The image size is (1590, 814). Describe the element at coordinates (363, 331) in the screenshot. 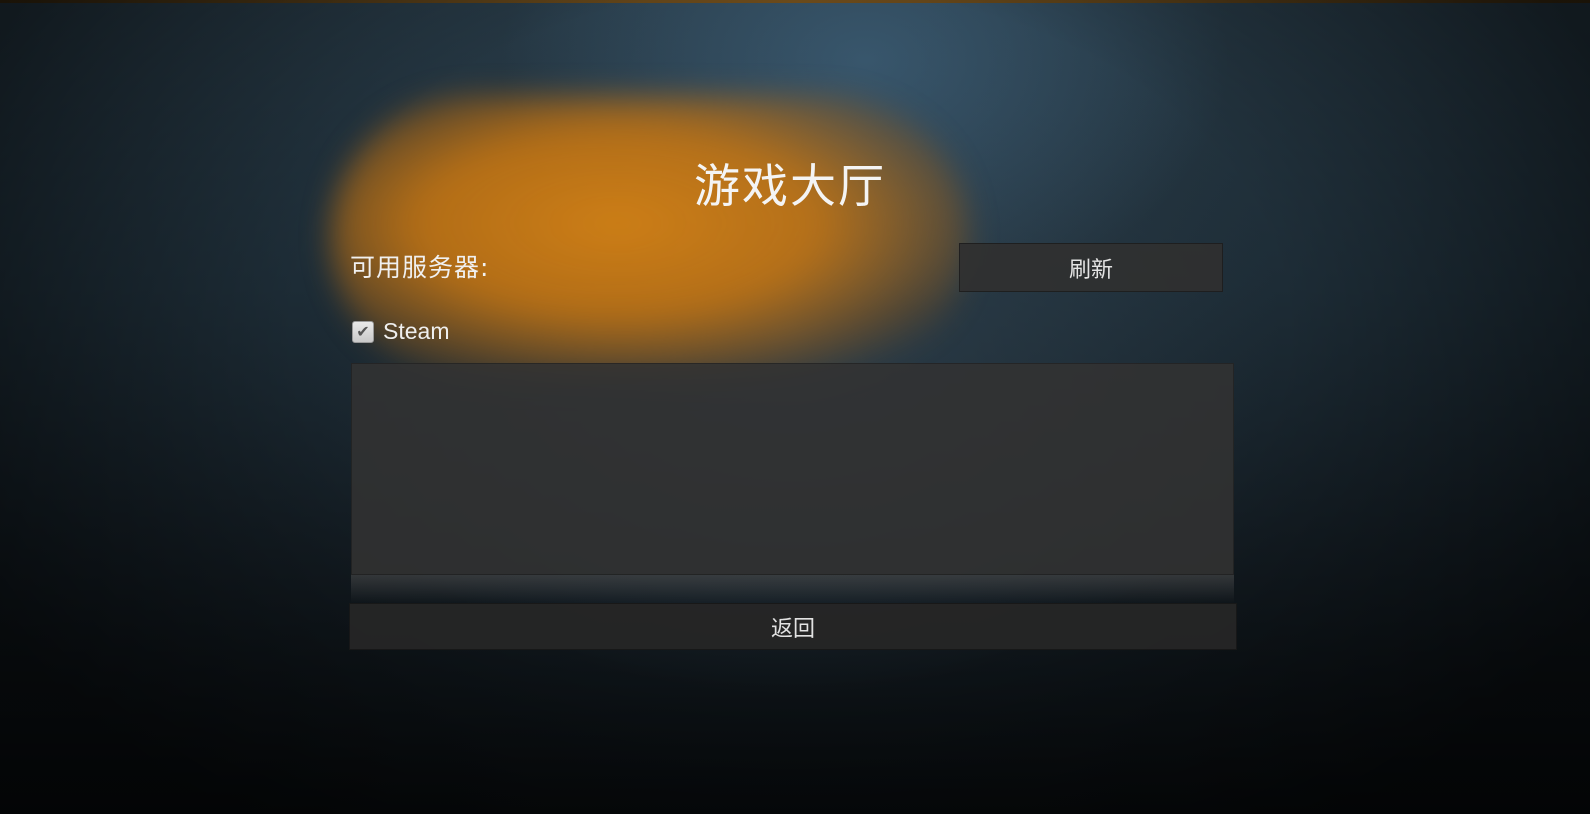

I see `checkbox-checked-icon: ✔` at that location.